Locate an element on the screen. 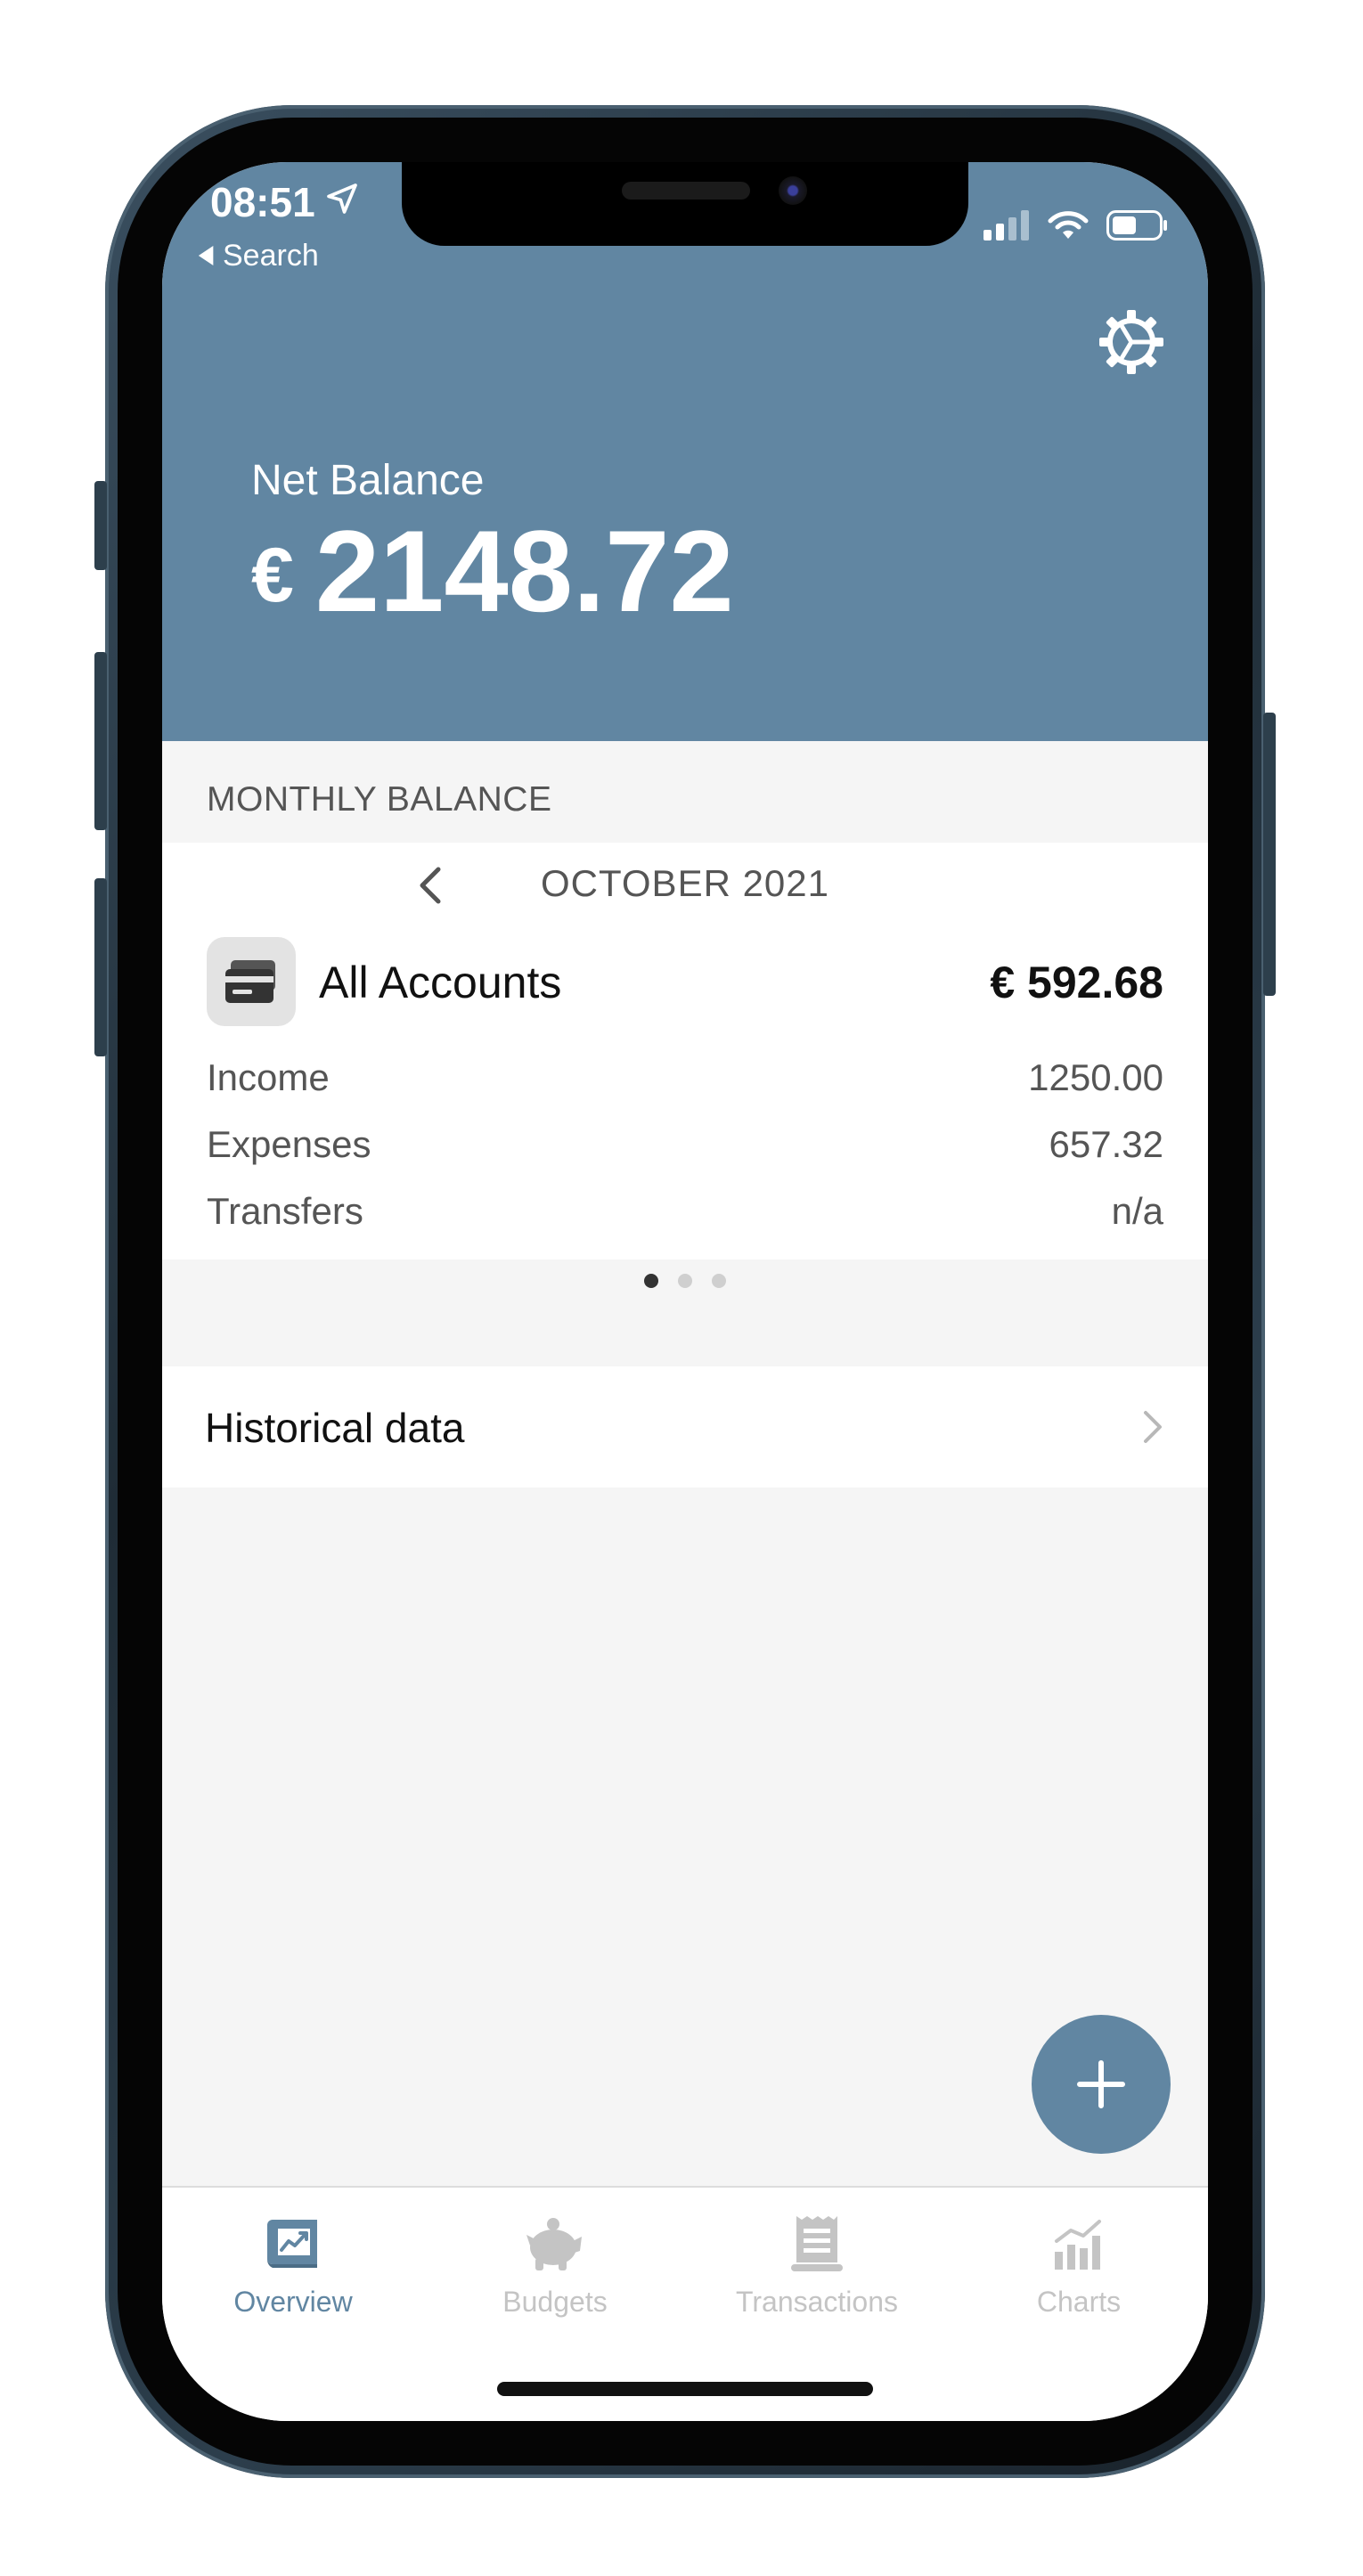  bar-chart-icon is located at coordinates (1078, 2244).